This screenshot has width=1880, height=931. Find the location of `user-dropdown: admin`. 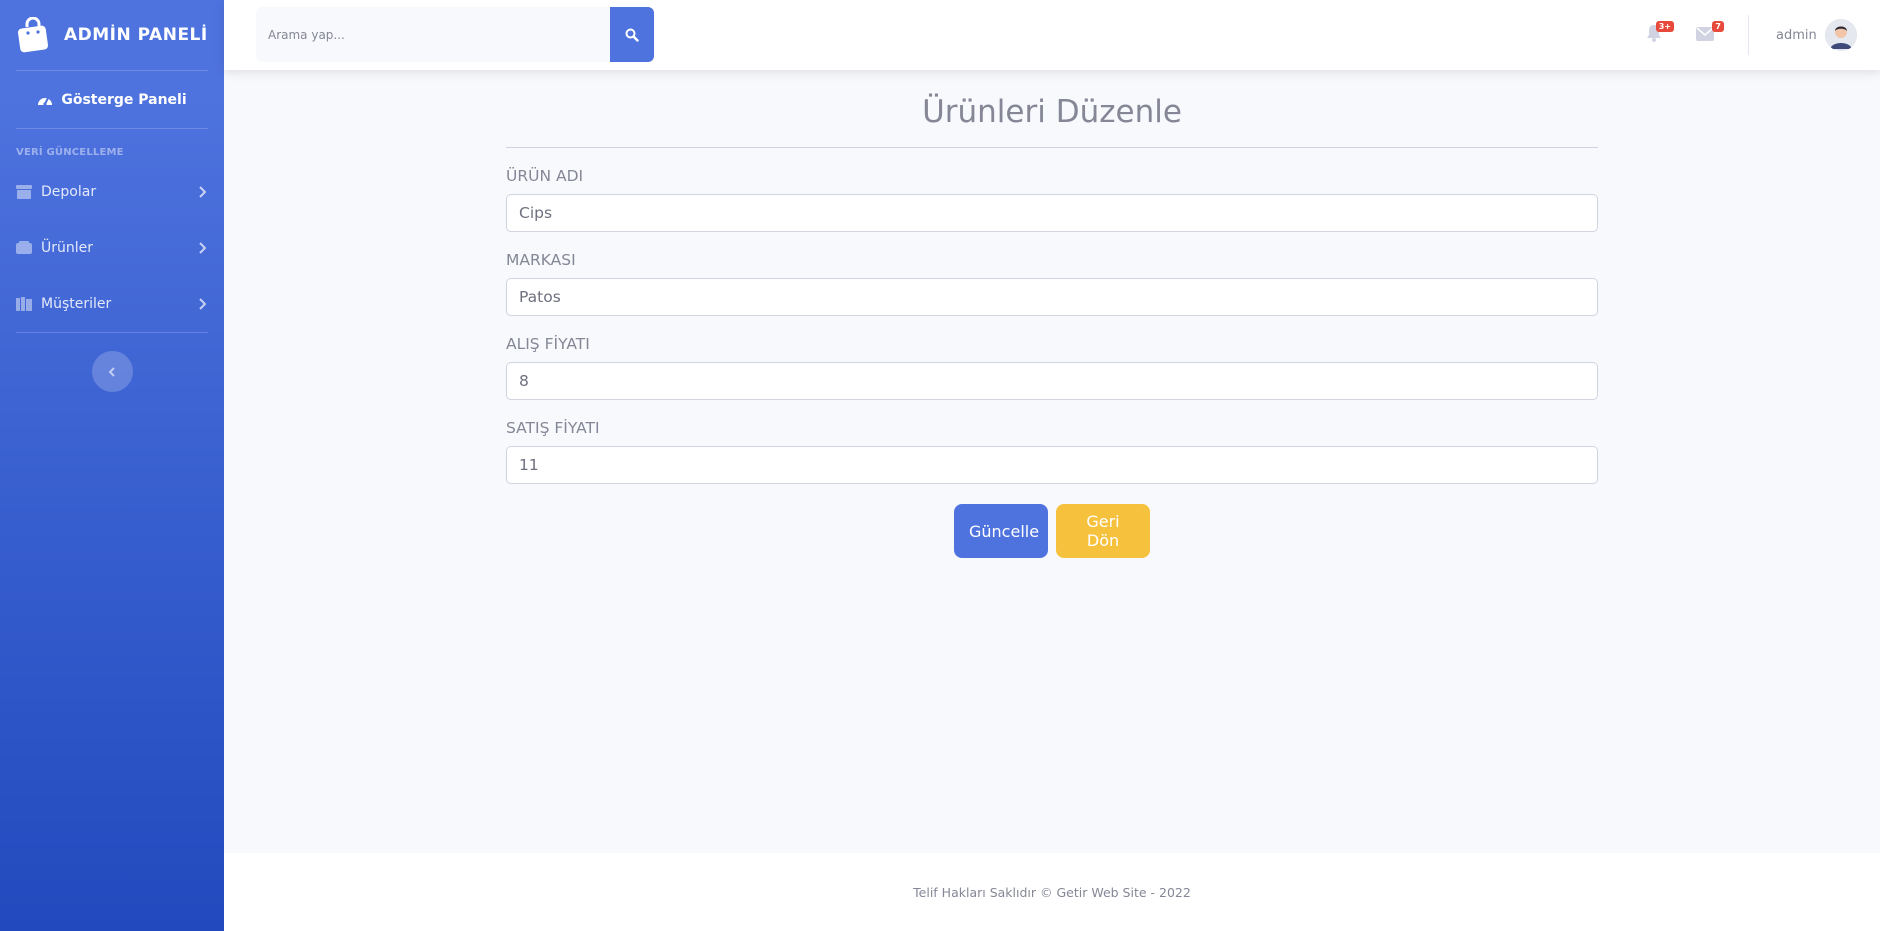

user-dropdown: admin is located at coordinates (1816, 35).